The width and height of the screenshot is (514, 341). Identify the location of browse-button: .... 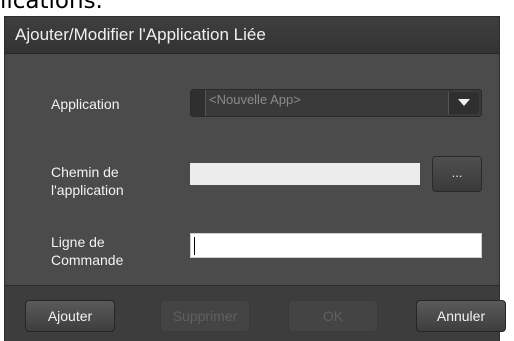
(457, 174).